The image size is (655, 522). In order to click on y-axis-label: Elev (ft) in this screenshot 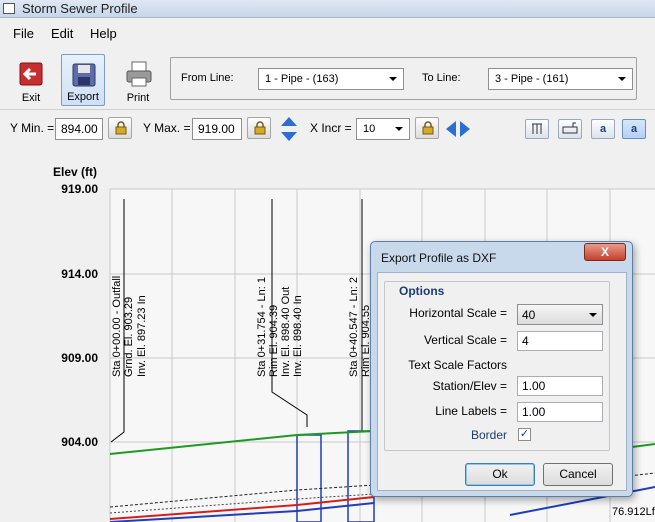, I will do `click(75, 172)`.